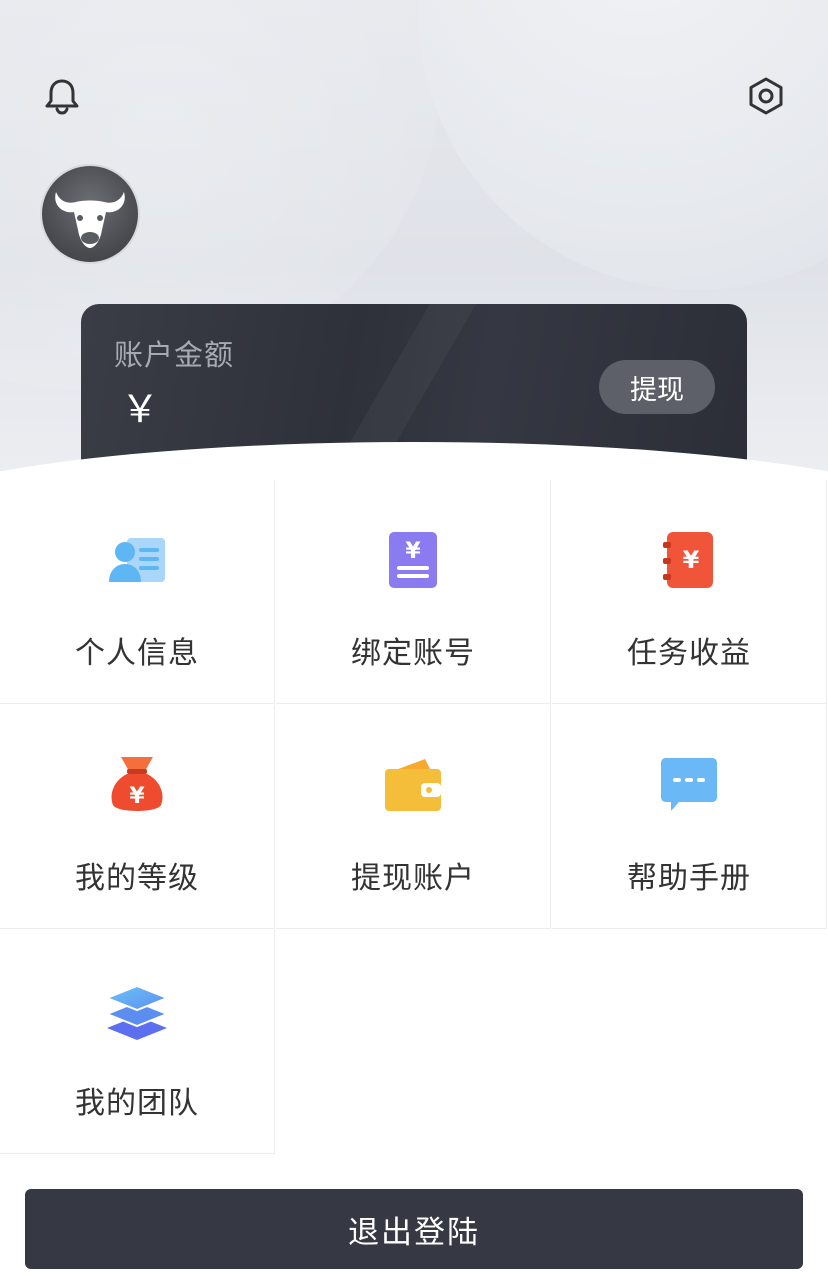 The width and height of the screenshot is (828, 1272). I want to click on bill-yuan-icon: ¥, so click(413, 560).